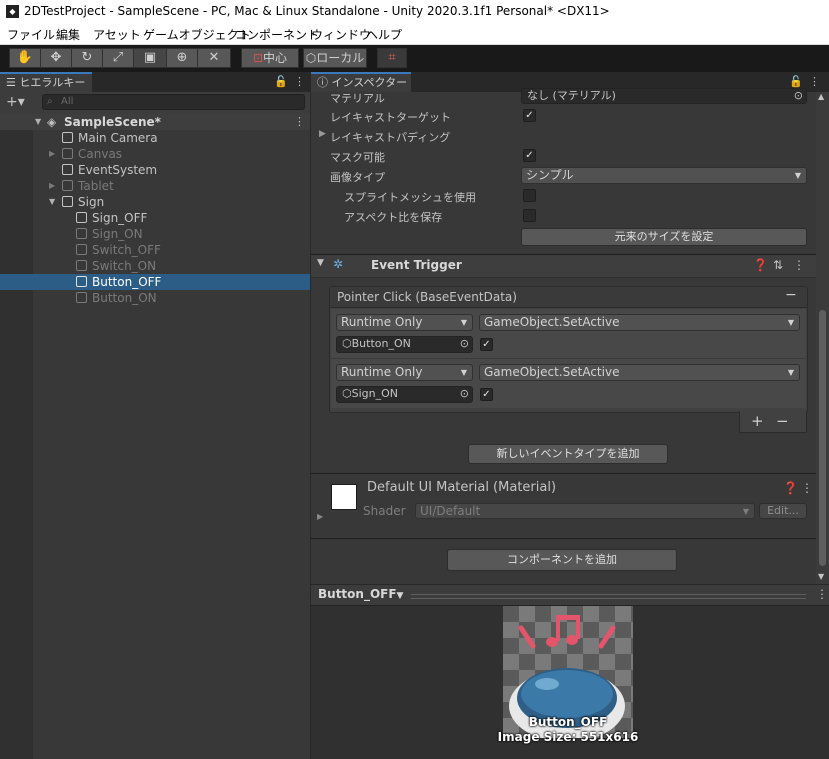  What do you see at coordinates (361, 82) in the screenshot?
I see `tab-inspector: ⓘ インスペクター` at bounding box center [361, 82].